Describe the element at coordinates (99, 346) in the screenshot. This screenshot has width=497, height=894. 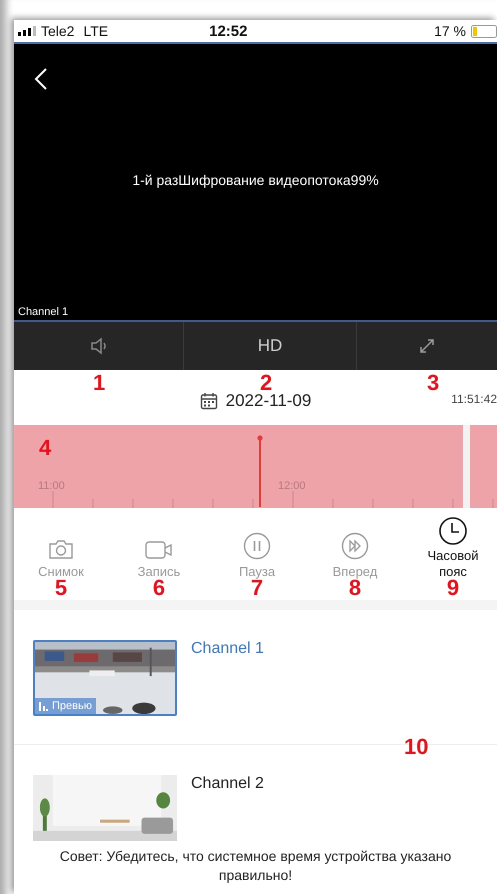
I see `speaker-icon` at that location.